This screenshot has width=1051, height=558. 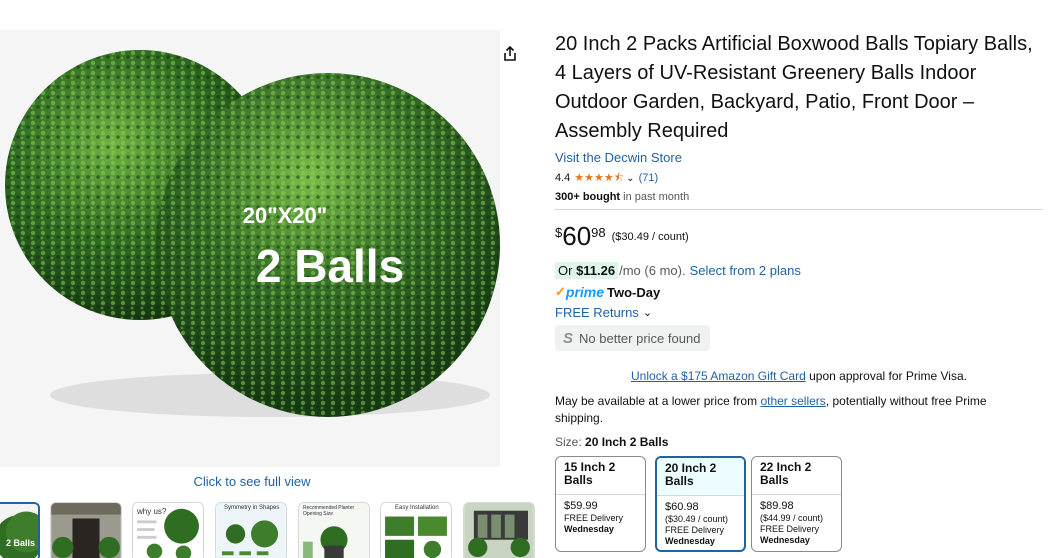 What do you see at coordinates (598, 232) in the screenshot?
I see `price-fraction: 98` at bounding box center [598, 232].